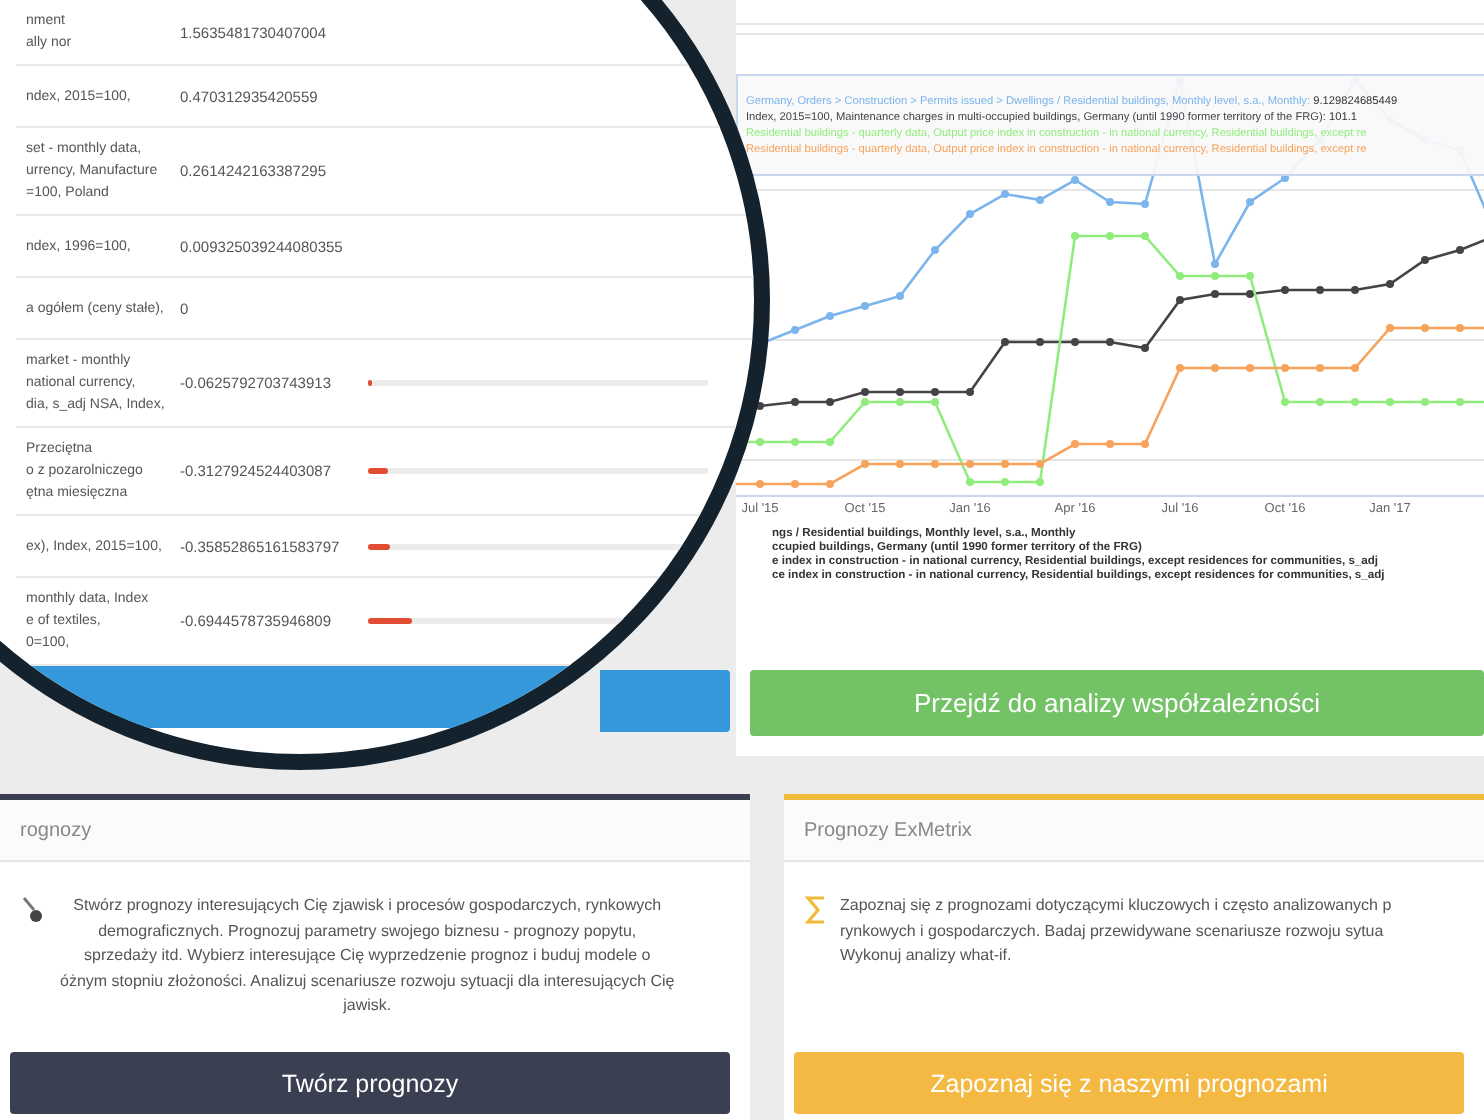 Image resolution: width=1484 pixels, height=1120 pixels. I want to click on card-button: Twórz prognozy, so click(370, 1083).